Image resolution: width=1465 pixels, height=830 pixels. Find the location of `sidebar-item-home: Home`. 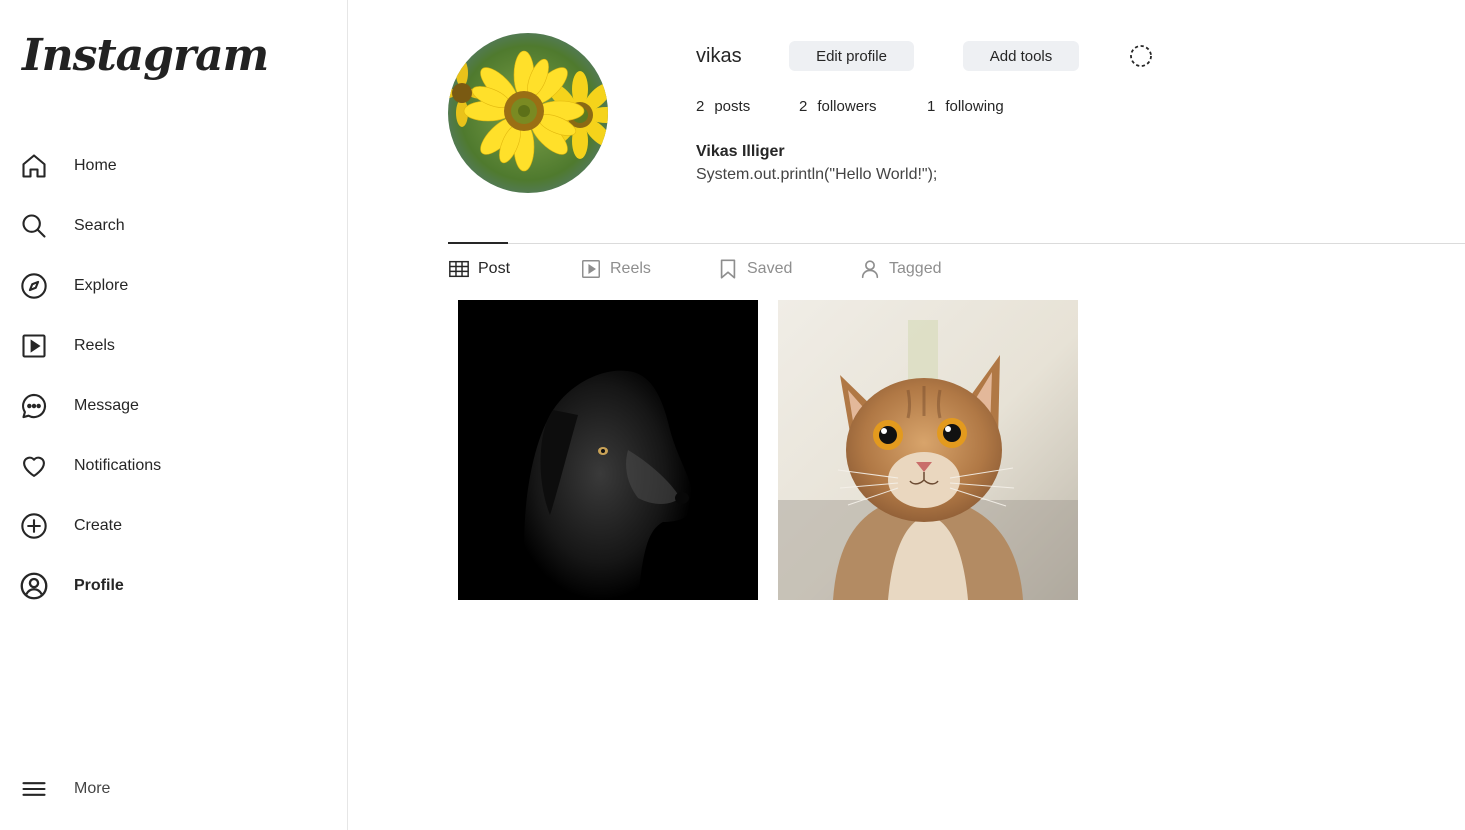

sidebar-item-home: Home is located at coordinates (170, 166).